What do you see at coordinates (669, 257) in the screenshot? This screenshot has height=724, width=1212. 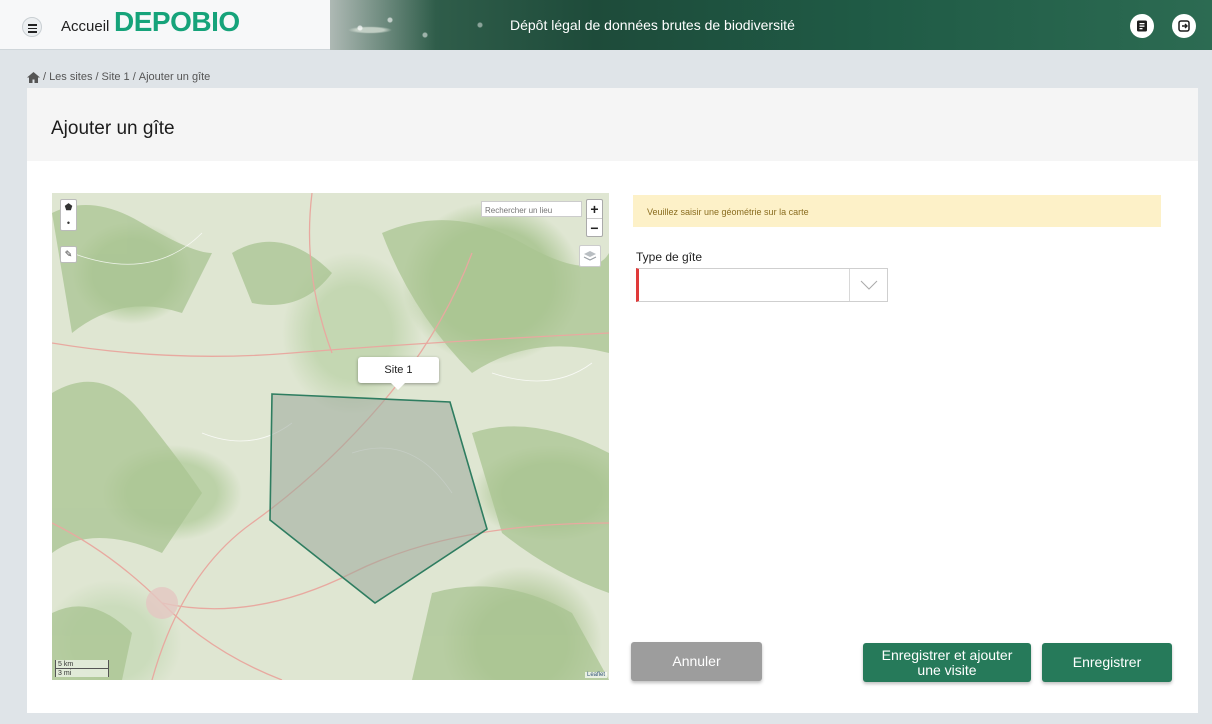 I see `type-gite-label: Type de gîte` at bounding box center [669, 257].